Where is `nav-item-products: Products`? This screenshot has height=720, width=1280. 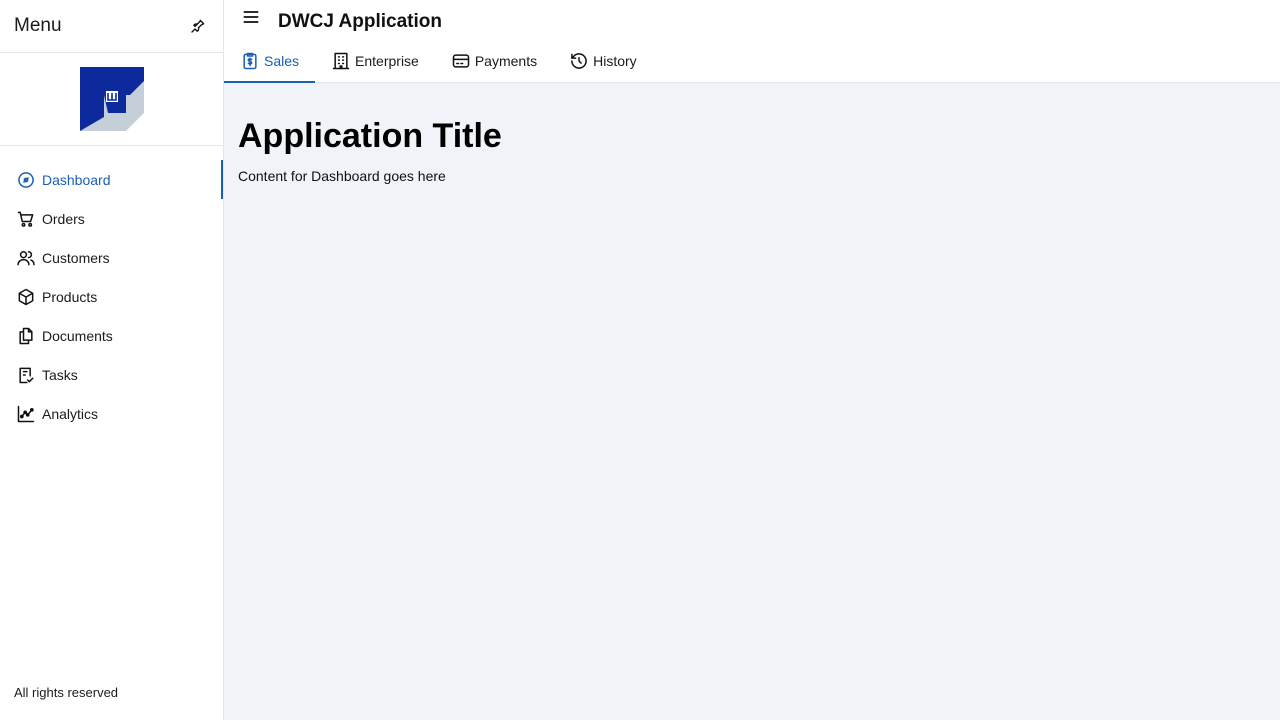 nav-item-products: Products is located at coordinates (111, 296).